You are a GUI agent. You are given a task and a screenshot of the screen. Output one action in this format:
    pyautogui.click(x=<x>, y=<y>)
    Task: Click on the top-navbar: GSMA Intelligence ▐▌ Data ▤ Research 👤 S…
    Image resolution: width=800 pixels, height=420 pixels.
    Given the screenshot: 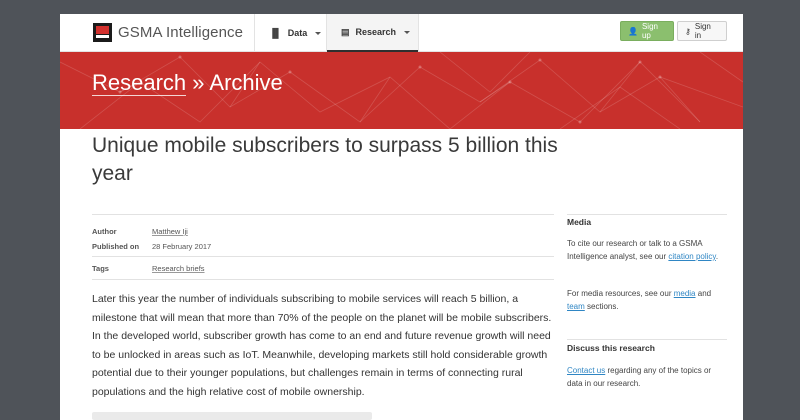 What is the action you would take?
    pyautogui.click(x=401, y=33)
    